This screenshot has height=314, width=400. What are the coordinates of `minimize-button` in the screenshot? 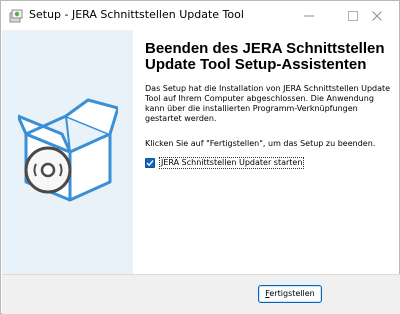 It's located at (309, 15).